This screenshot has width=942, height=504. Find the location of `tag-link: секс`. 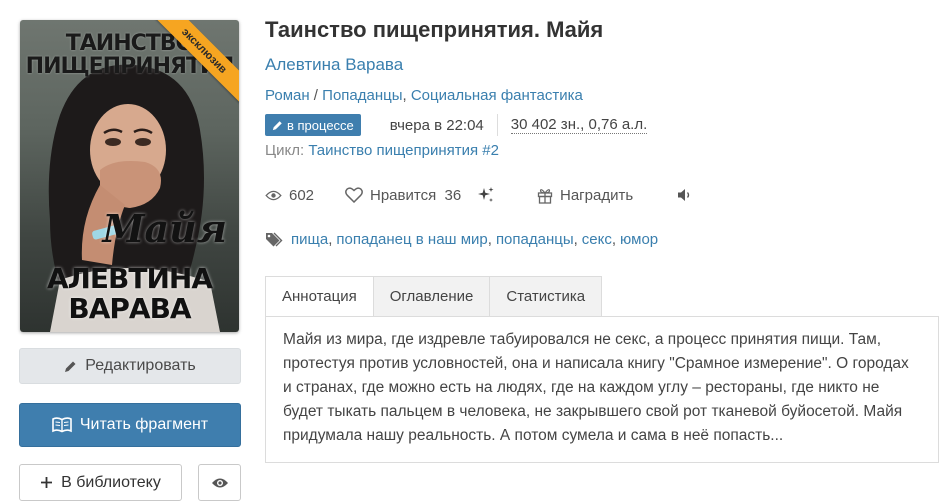

tag-link: секс is located at coordinates (597, 239).